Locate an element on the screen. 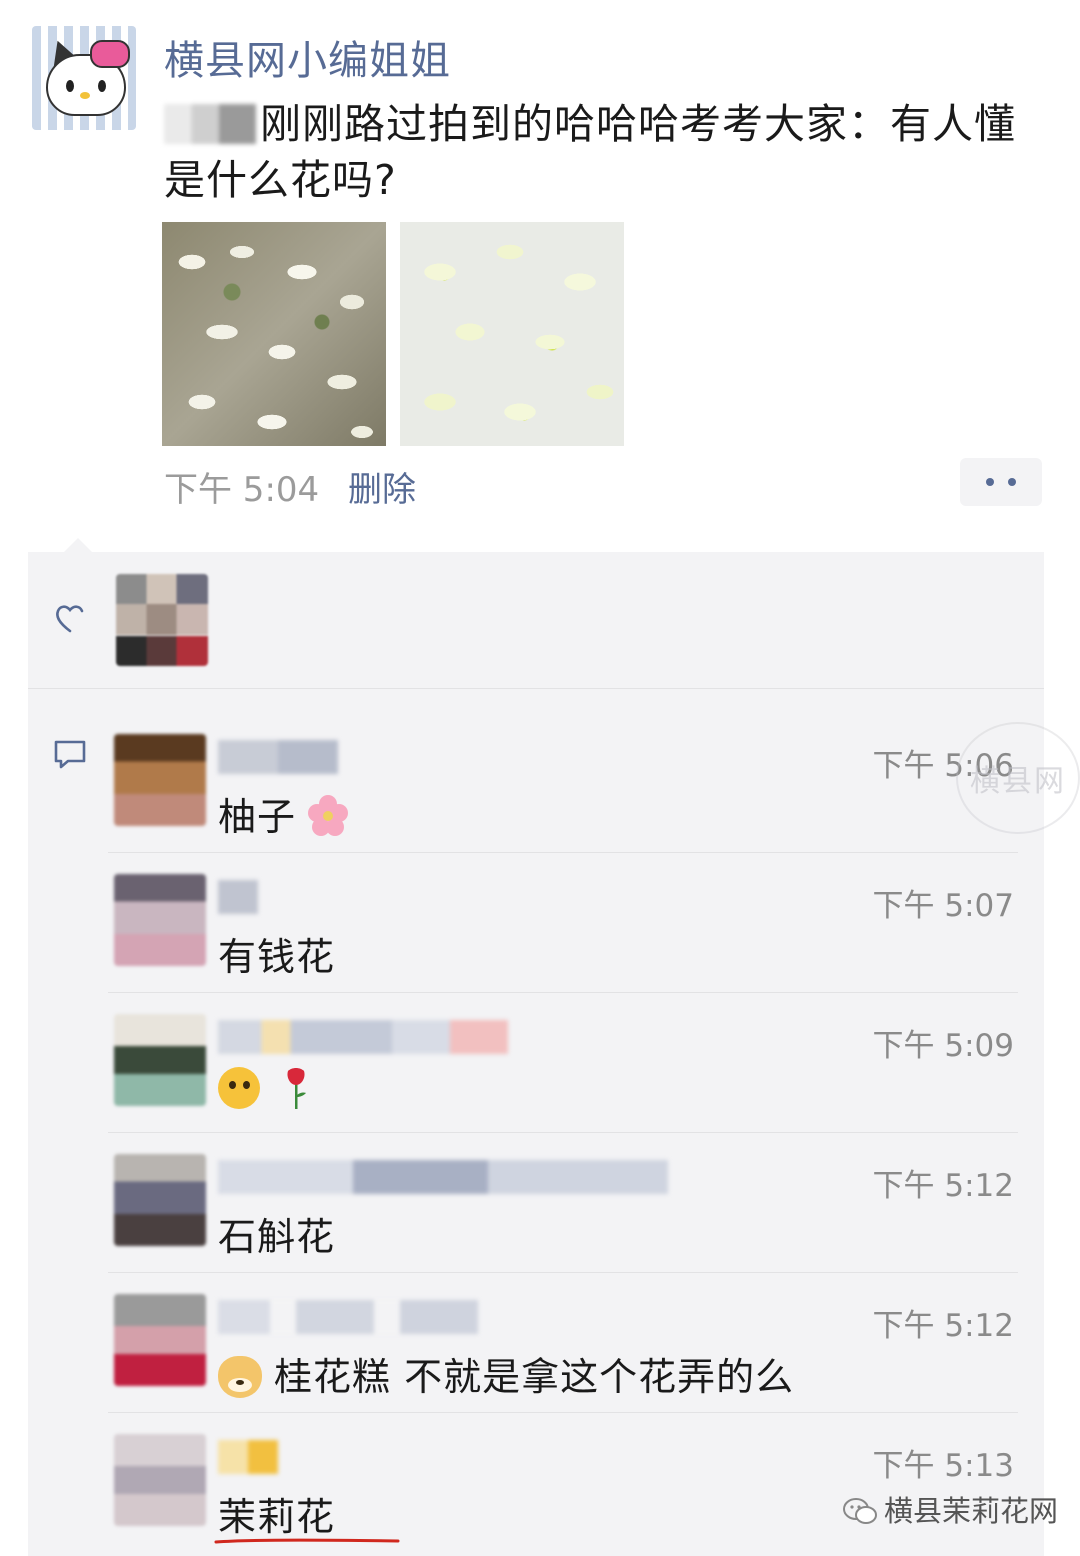 This screenshot has width=1080, height=1556. wechat-icon is located at coordinates (860, 1511).